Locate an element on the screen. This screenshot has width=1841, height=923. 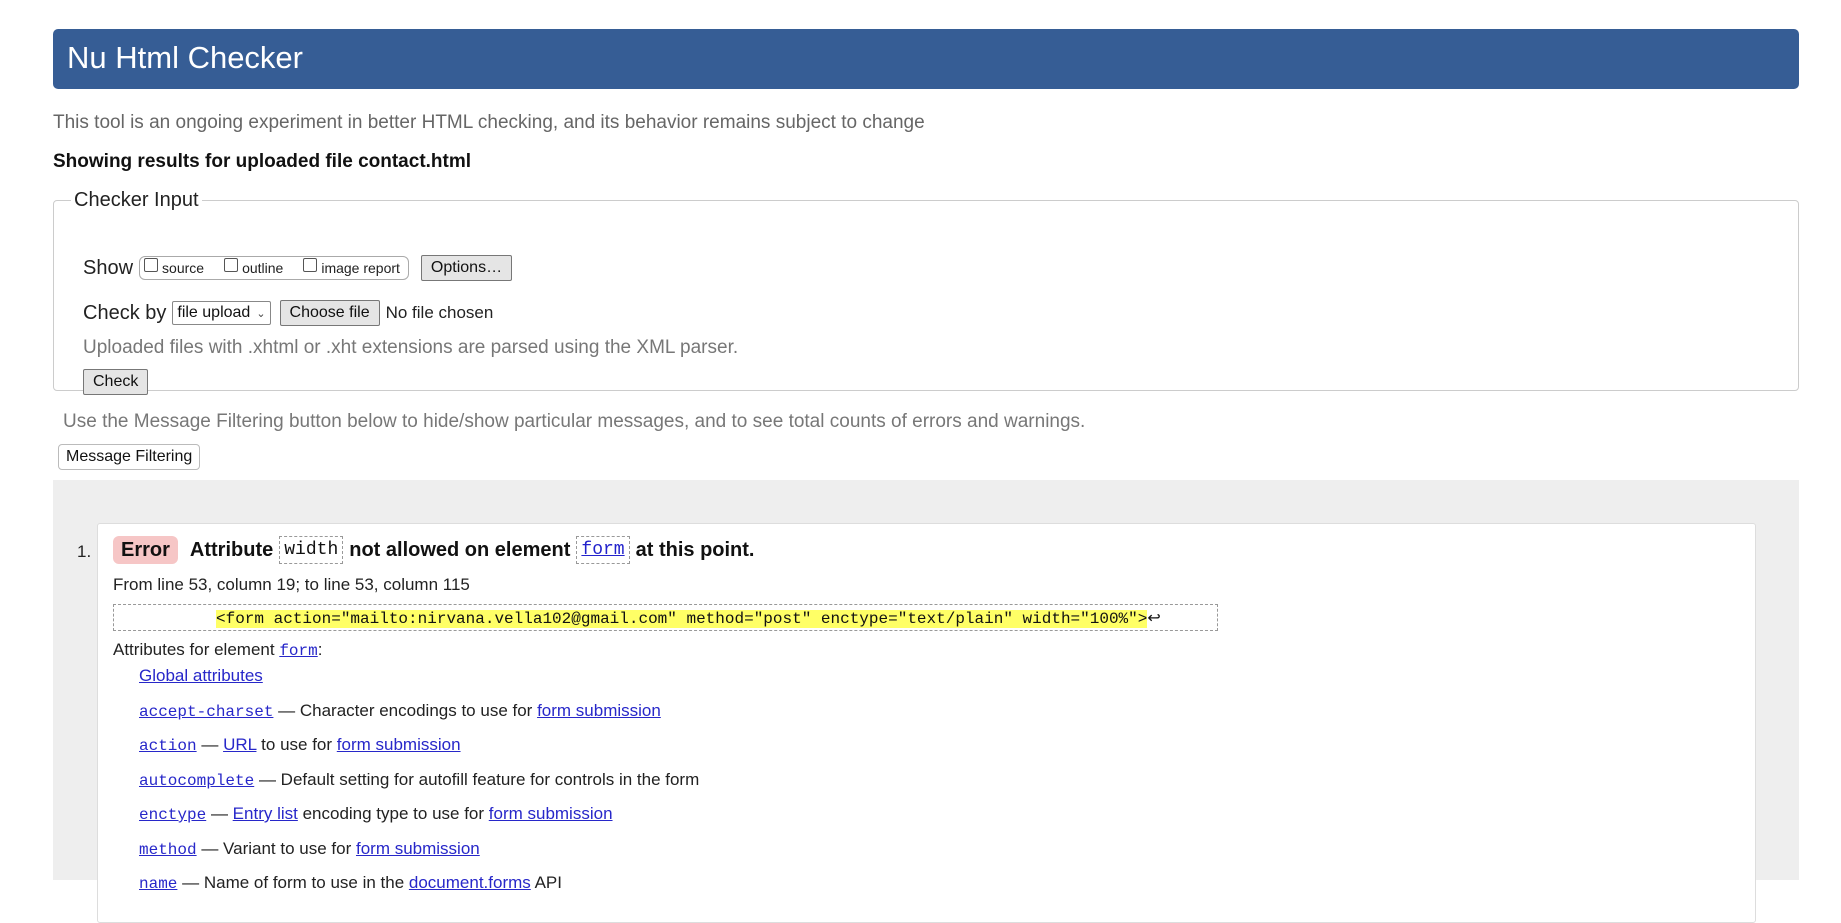
attribute-link: name is located at coordinates (158, 884).